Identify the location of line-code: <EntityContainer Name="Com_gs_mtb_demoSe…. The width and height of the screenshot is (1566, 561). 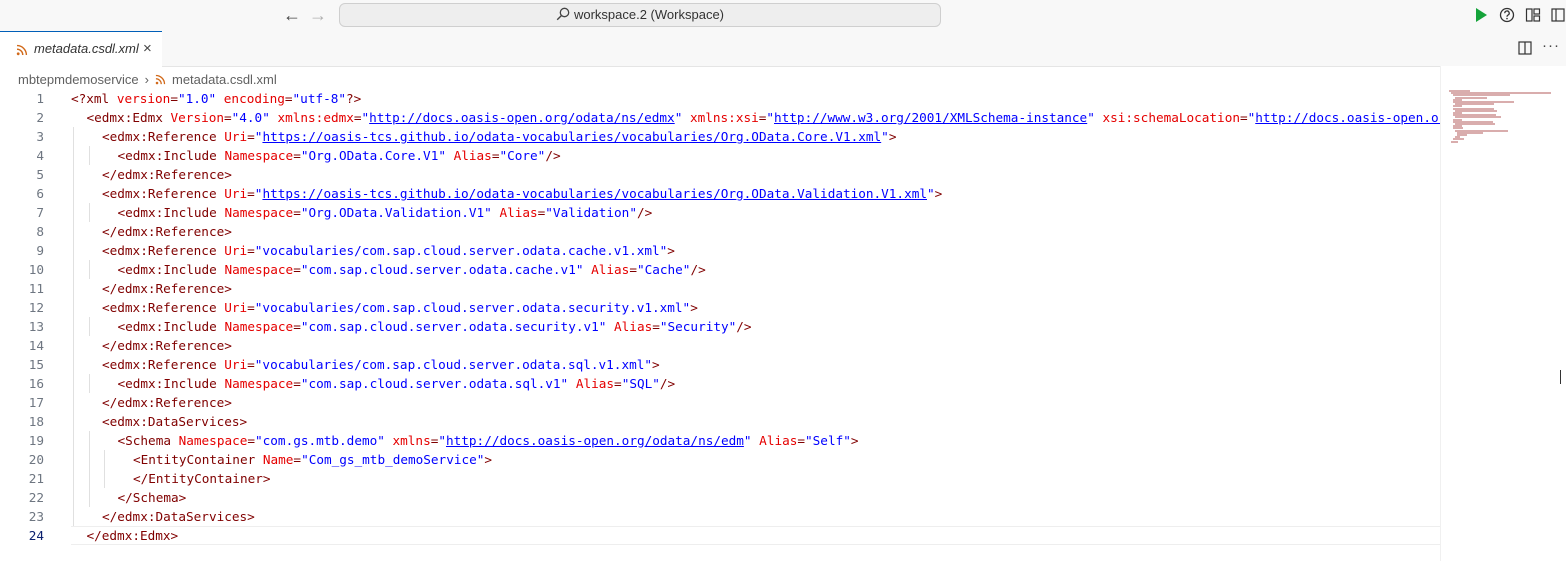
(312, 459).